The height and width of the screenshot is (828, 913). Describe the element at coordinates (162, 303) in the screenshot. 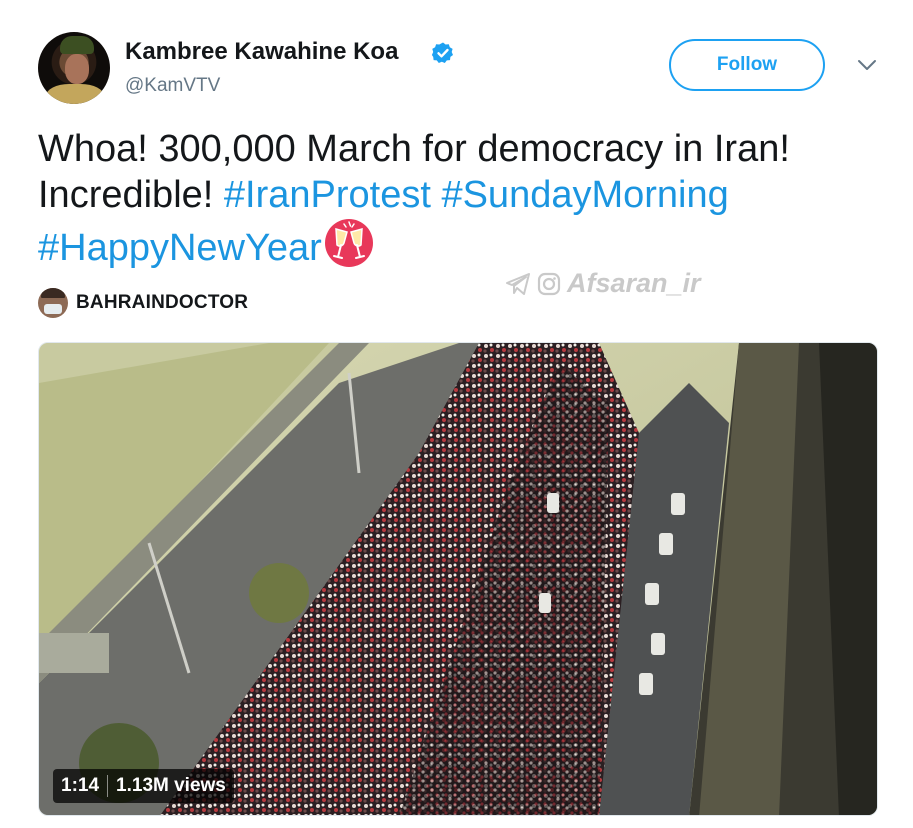

I see `source-name: BAHRAINDOCTOR` at that location.